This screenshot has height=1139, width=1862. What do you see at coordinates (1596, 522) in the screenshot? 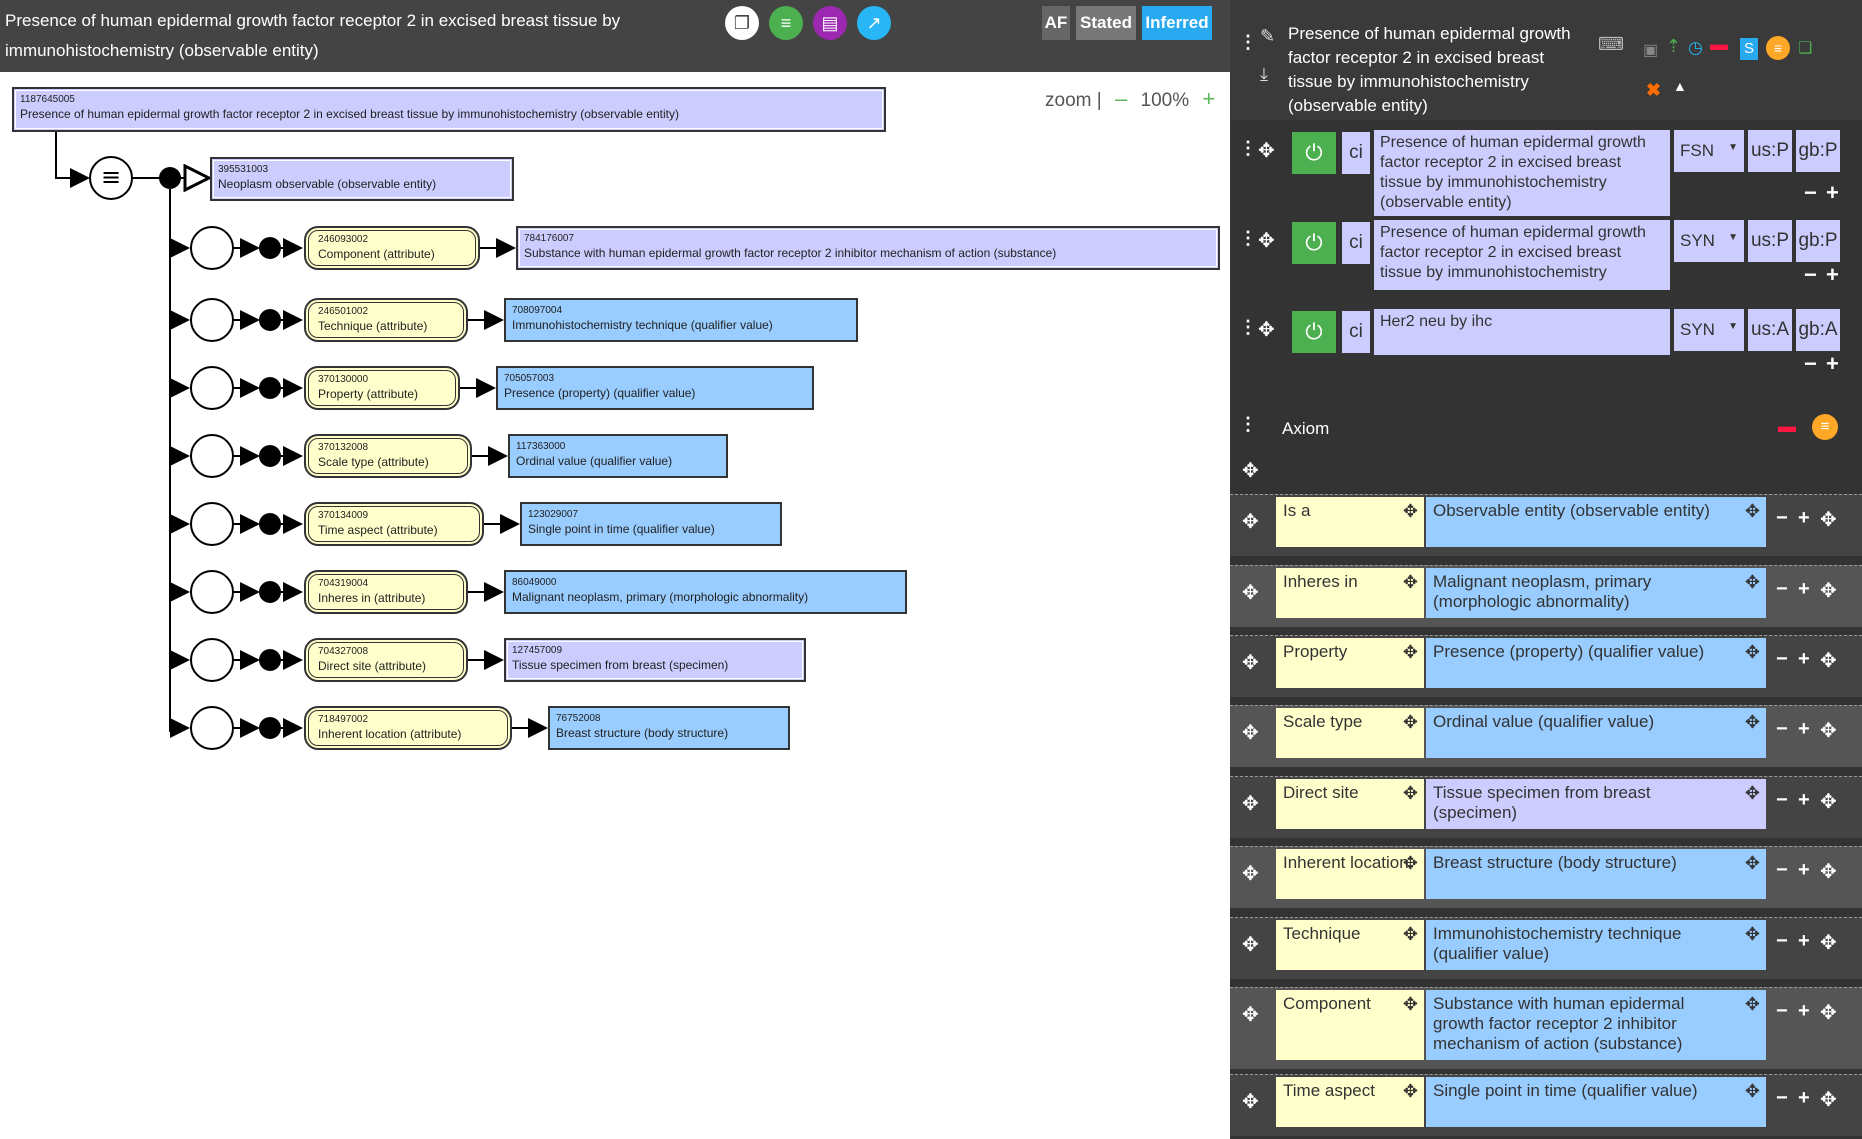
I see `attribute-value-field: Observable entity (observable entity) ✥` at bounding box center [1596, 522].